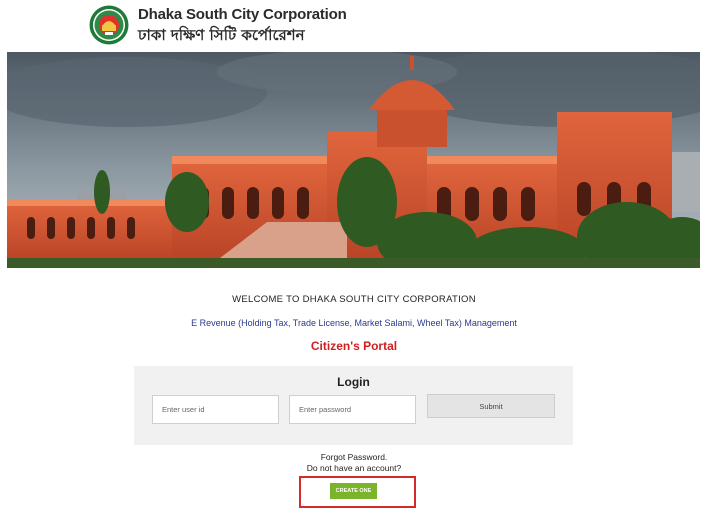 This screenshot has height=510, width=708. What do you see at coordinates (491, 406) in the screenshot?
I see `submit-button: Submit` at bounding box center [491, 406].